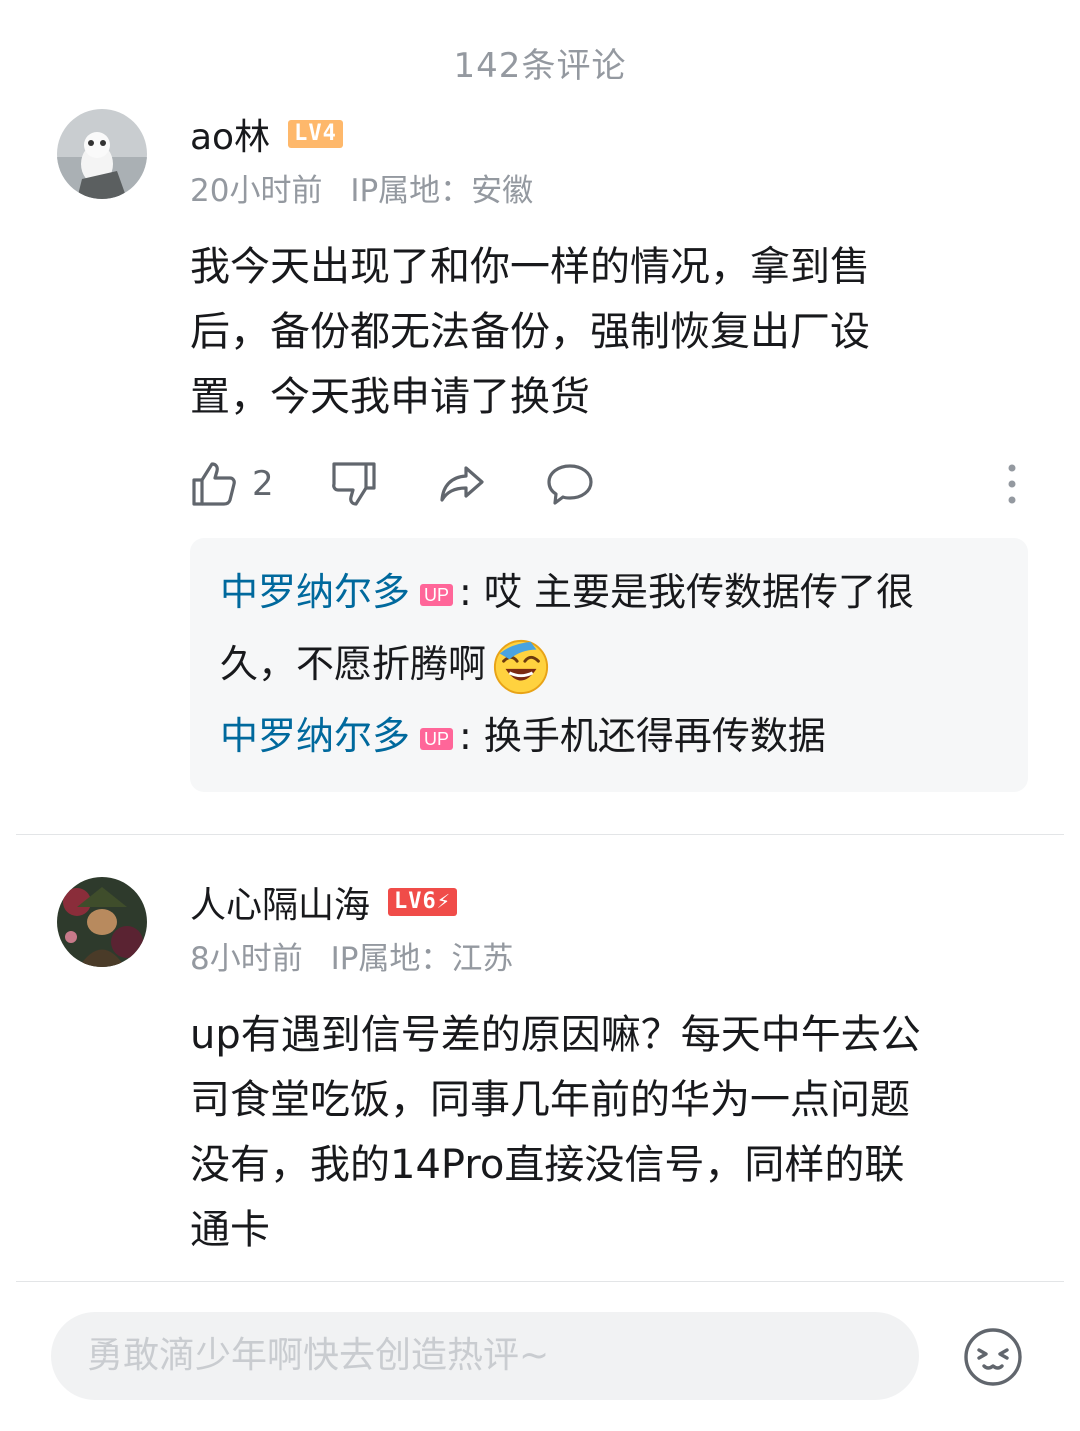  Describe the element at coordinates (442, 191) in the screenshot. I see `comment-ip: IP属地：安徽` at that location.